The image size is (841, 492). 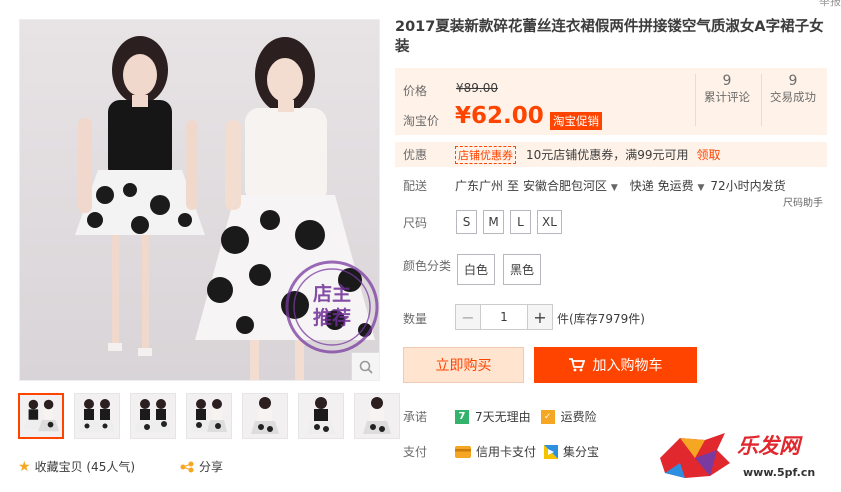 I want to click on buy-now-button: 立即购买, so click(x=463, y=365).